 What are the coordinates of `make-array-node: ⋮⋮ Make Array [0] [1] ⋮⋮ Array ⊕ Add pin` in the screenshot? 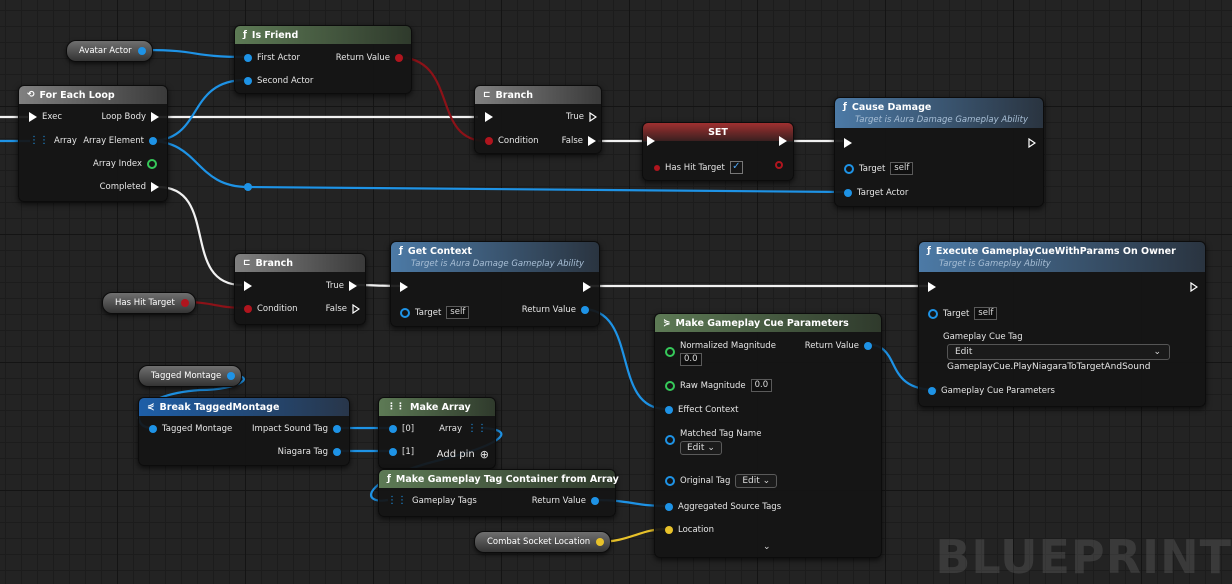 It's located at (437, 433).